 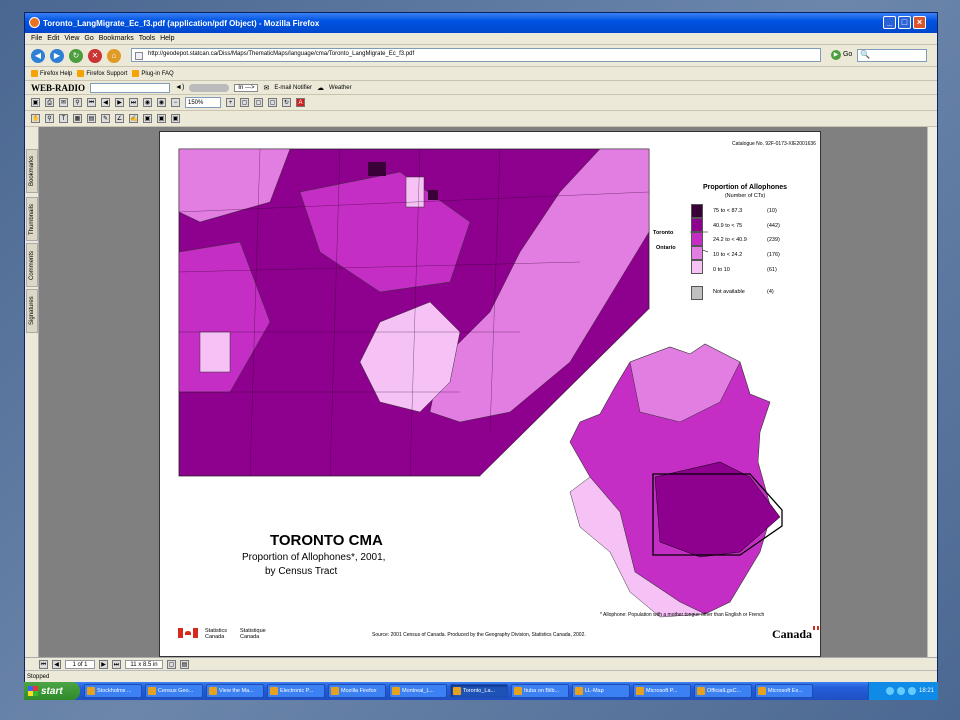 I want to click on firefox-icon, so click(x=34, y=22).